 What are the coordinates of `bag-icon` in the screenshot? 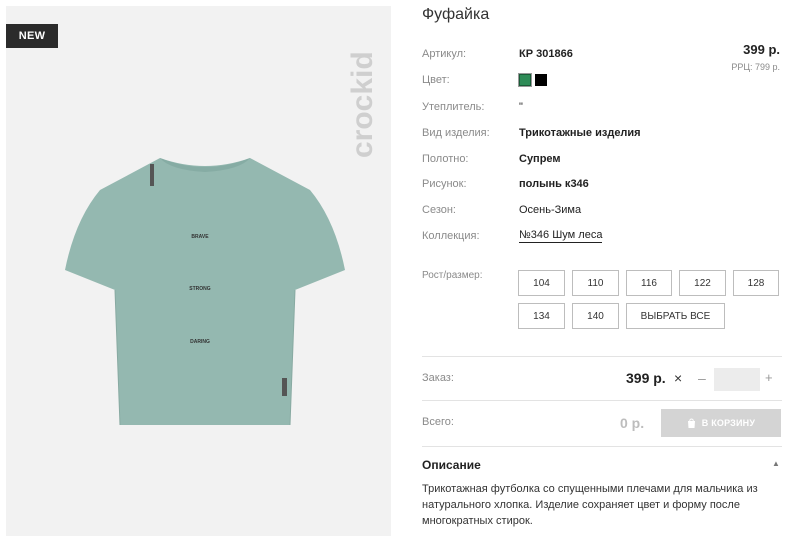 It's located at (691, 423).